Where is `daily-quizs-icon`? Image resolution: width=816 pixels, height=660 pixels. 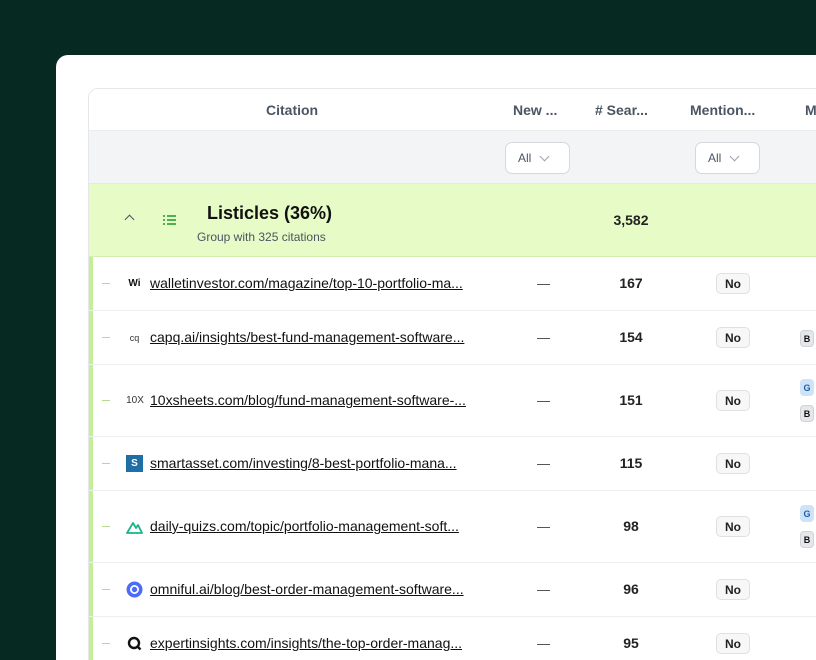 daily-quizs-icon is located at coordinates (134, 526).